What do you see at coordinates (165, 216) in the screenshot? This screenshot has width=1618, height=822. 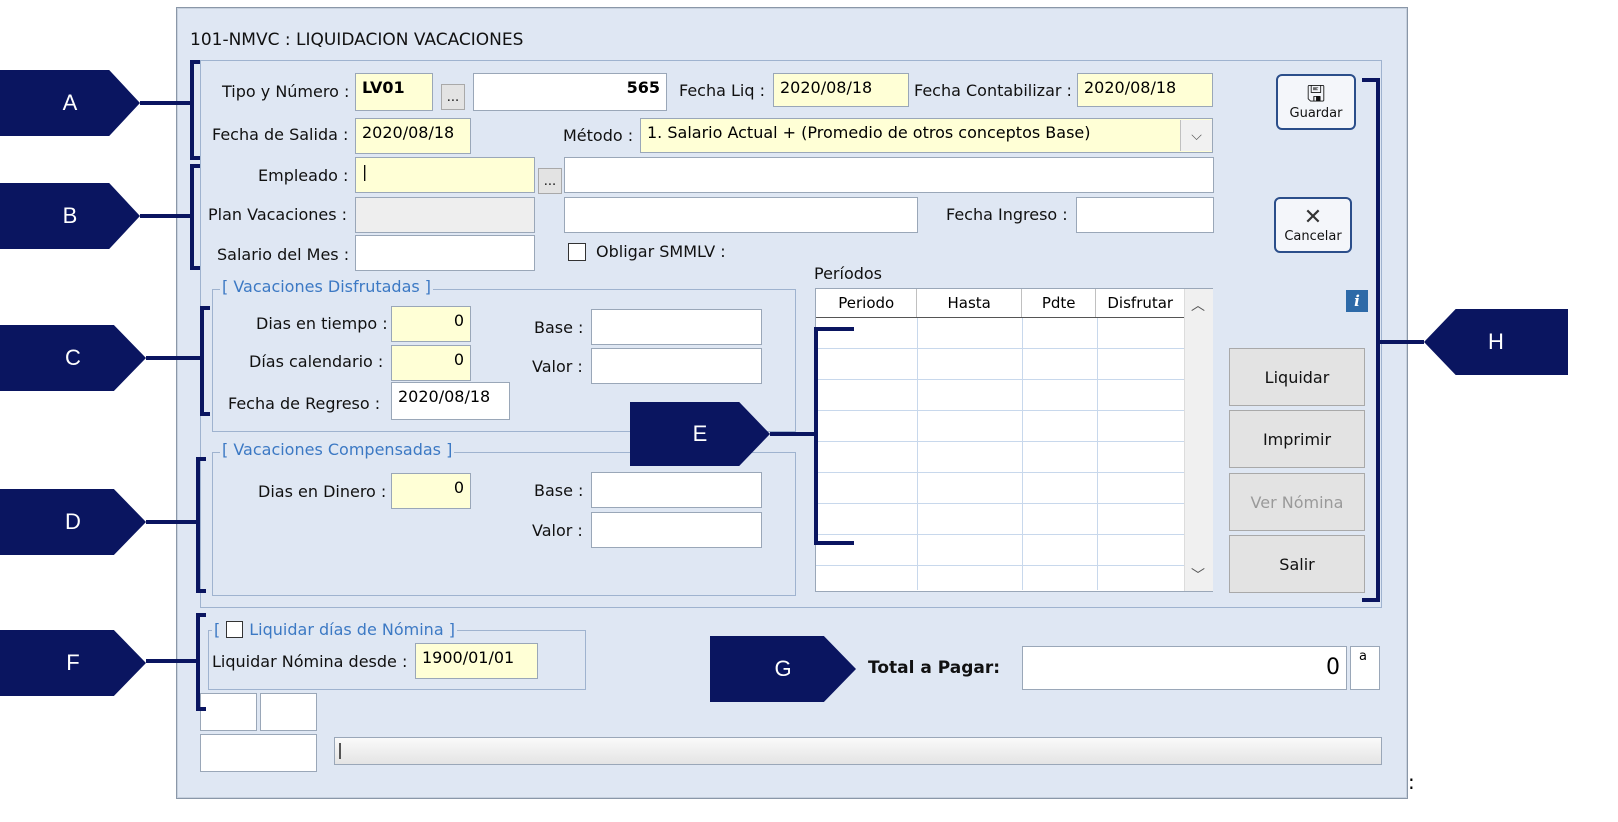 I see `callout-b-line` at bounding box center [165, 216].